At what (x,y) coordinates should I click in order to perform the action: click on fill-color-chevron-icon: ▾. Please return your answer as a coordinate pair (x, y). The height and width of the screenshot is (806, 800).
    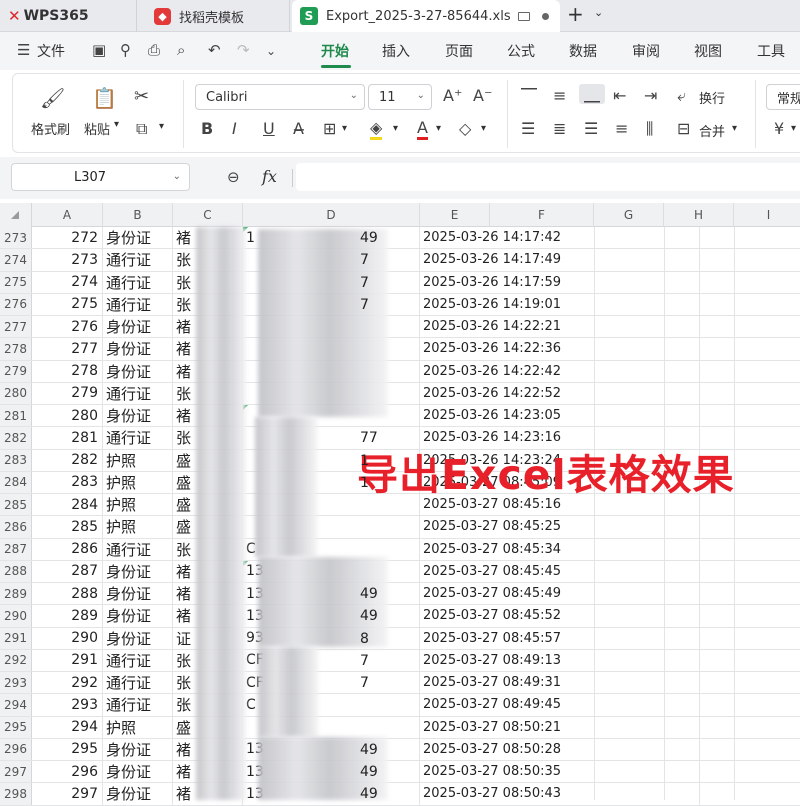
    Looking at the image, I should click on (395, 128).